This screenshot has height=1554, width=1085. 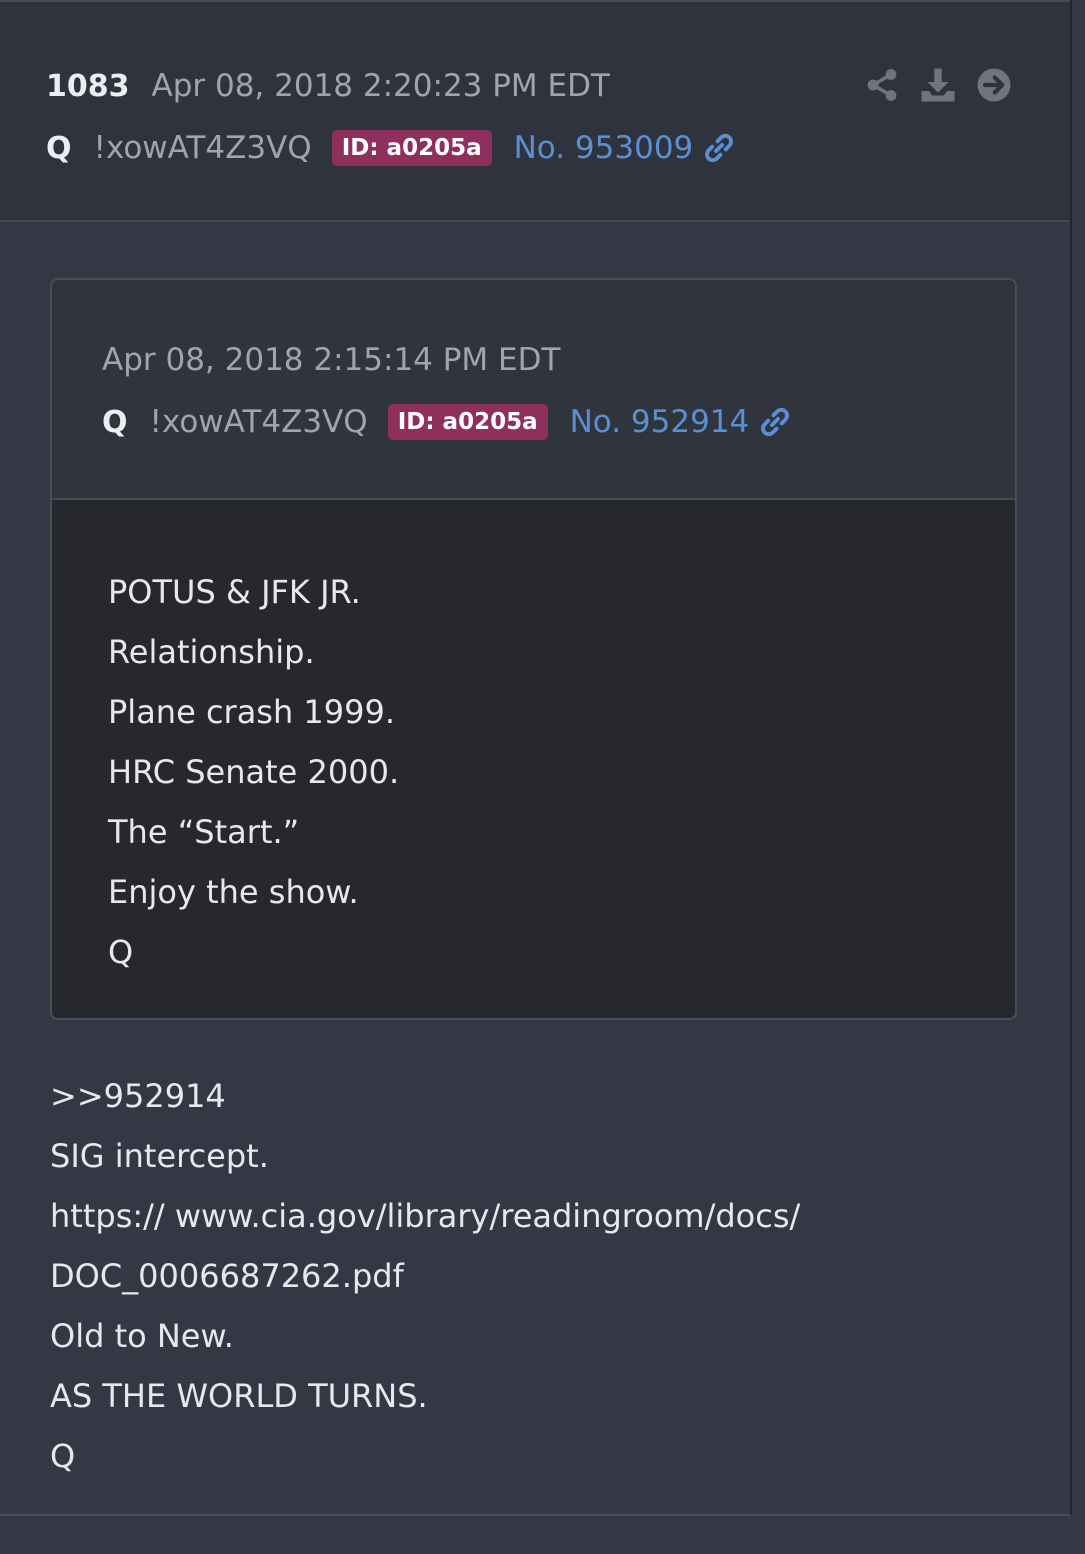 I want to click on quoted-author: Q, so click(x=115, y=422).